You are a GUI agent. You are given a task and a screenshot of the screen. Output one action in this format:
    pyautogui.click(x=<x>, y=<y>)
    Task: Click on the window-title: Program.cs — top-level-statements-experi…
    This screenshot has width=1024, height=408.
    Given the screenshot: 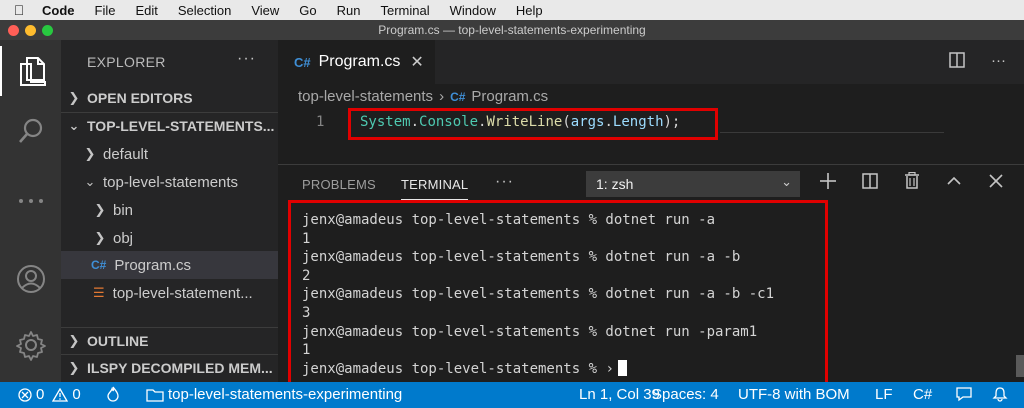 What is the action you would take?
    pyautogui.click(x=512, y=30)
    